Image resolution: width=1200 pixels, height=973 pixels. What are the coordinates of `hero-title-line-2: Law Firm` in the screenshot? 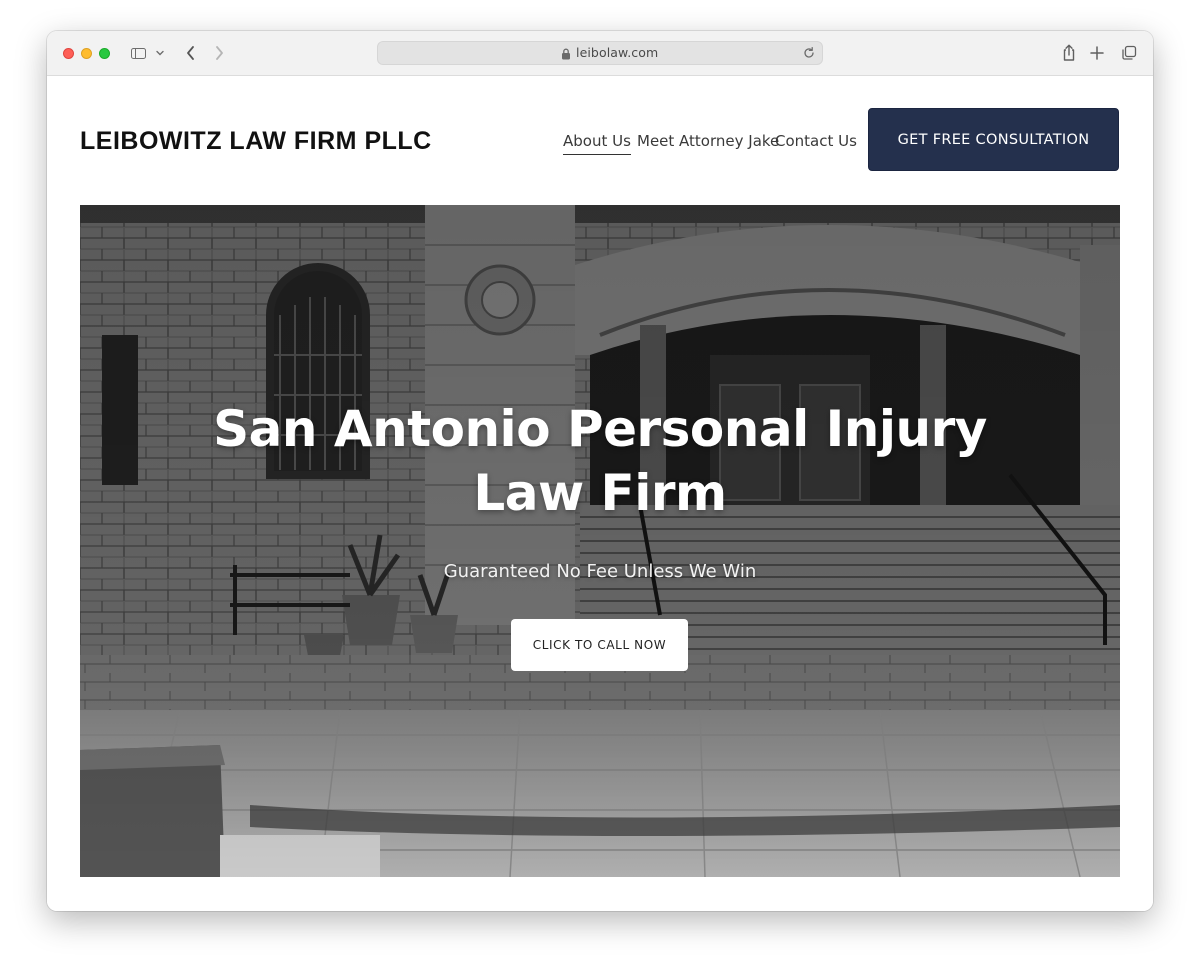 It's located at (600, 493).